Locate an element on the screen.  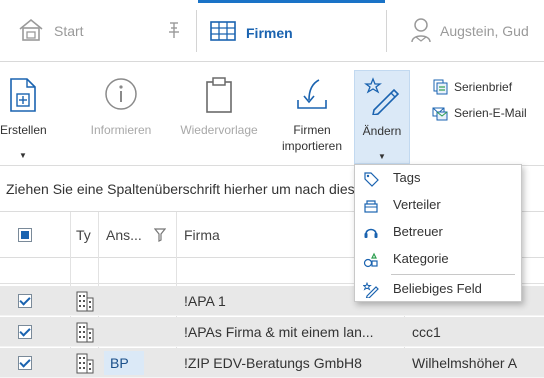
cell-extra: Wilhelmshöher A is located at coordinates (465, 363).